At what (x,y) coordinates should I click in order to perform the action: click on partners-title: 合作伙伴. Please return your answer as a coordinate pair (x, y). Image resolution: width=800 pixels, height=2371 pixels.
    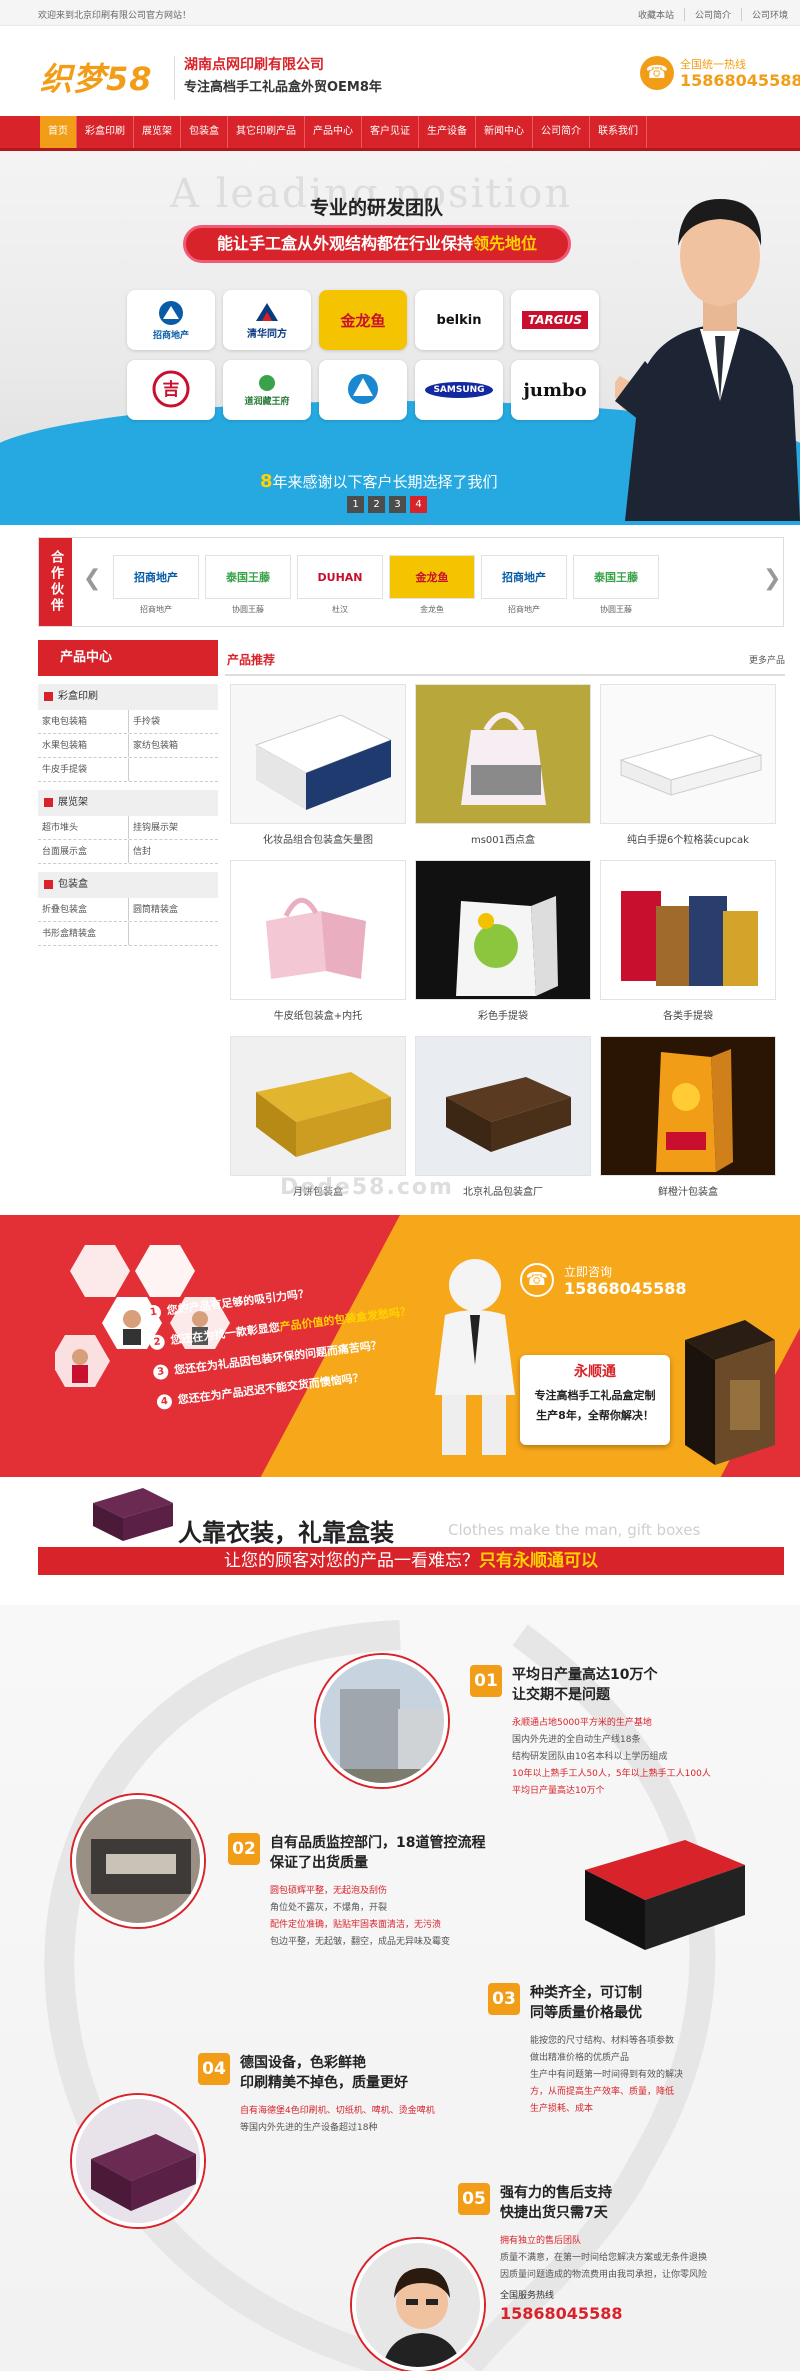
    Looking at the image, I should click on (55, 582).